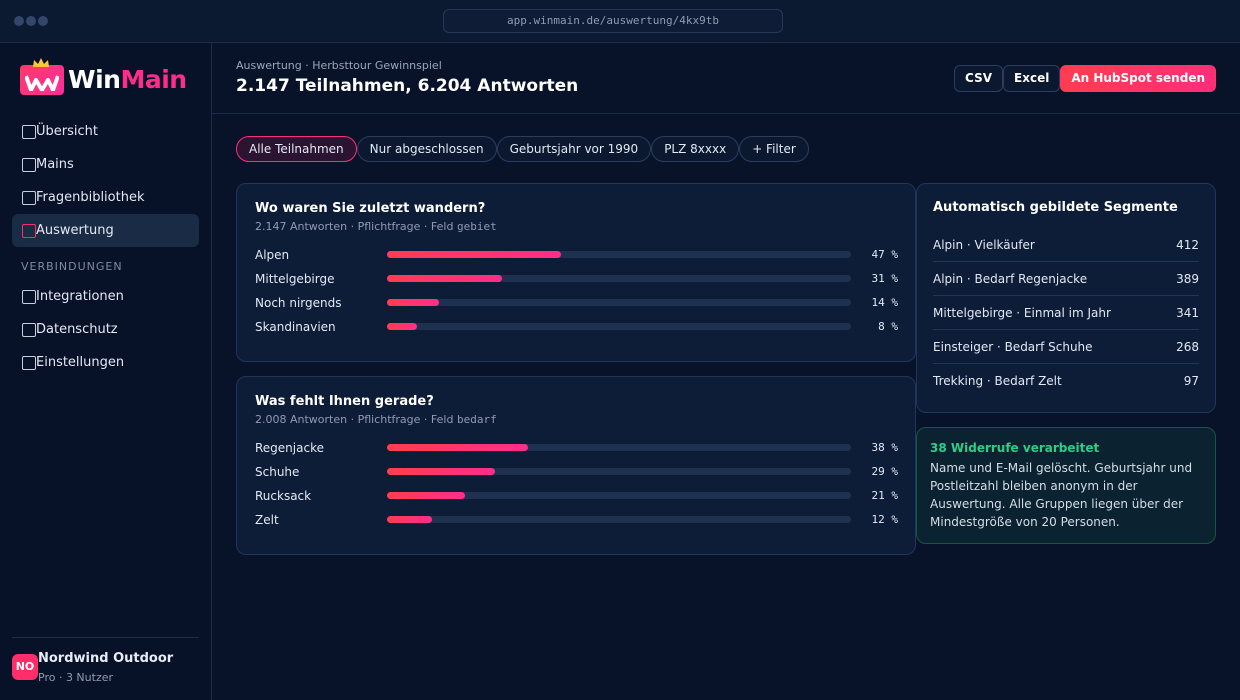  Describe the element at coordinates (105, 296) in the screenshot. I see `sidebar-item-integrationen: Integrationen` at that location.